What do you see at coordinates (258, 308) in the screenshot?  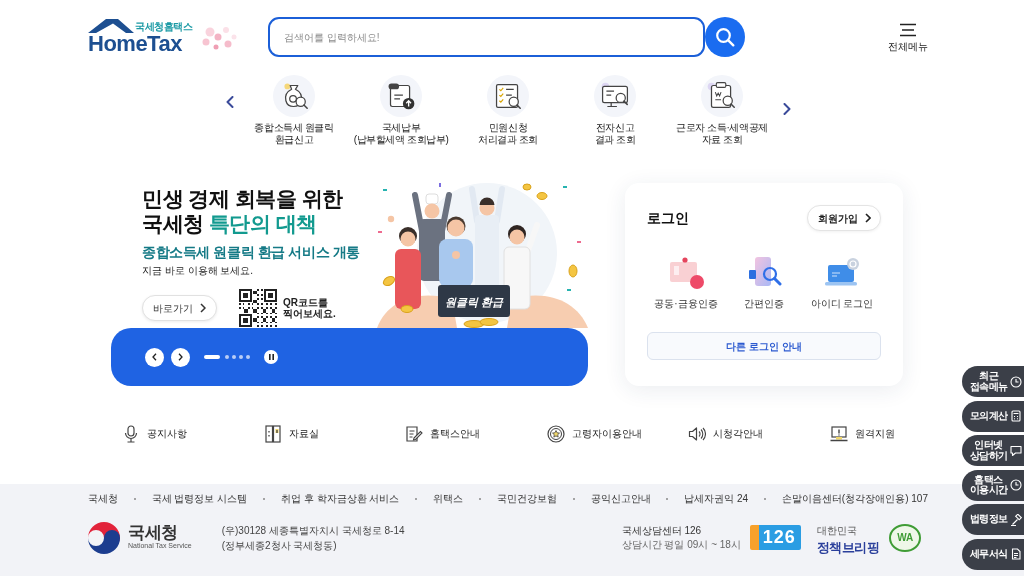 I see `qr-code-icon` at bounding box center [258, 308].